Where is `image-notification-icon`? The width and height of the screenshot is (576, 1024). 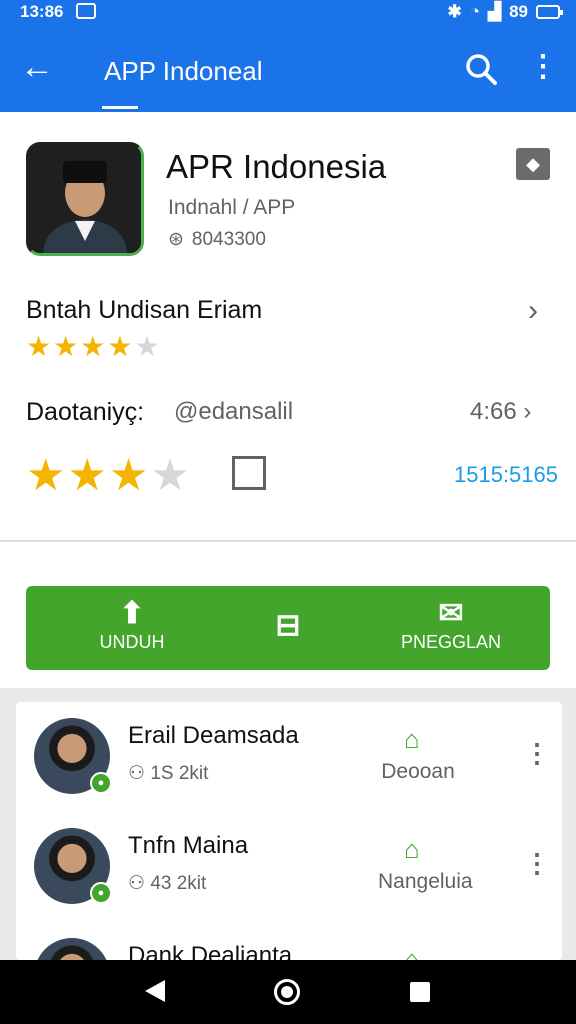
image-notification-icon is located at coordinates (86, 11).